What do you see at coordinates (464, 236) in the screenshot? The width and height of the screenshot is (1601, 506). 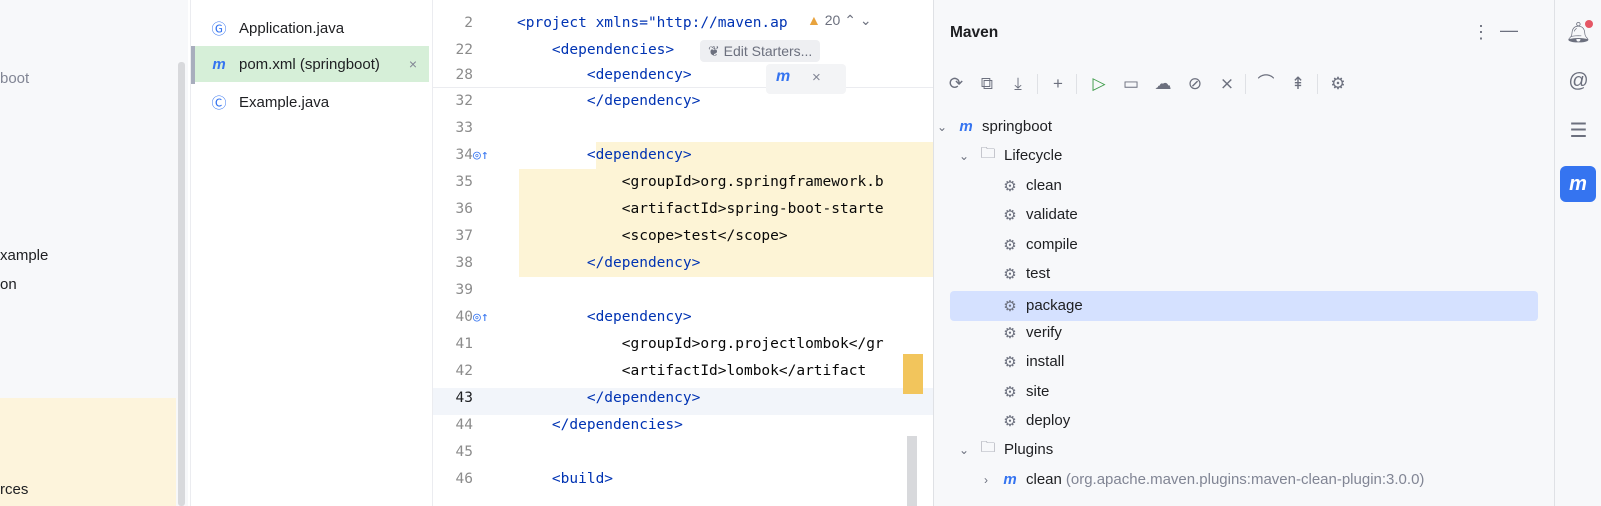 I see `line-number: 37` at bounding box center [464, 236].